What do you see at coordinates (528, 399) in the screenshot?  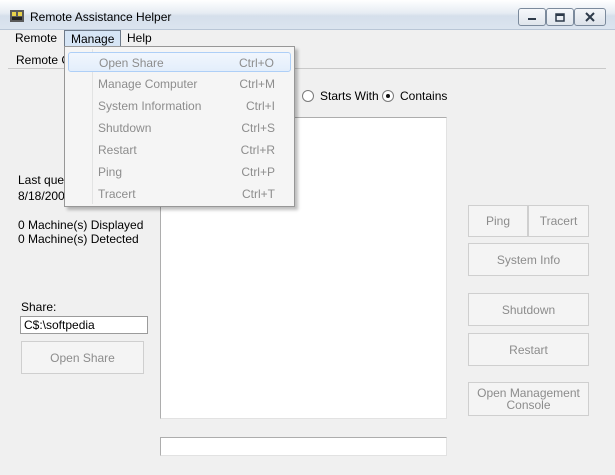 I see `open-management-console-button: Open Management Console` at bounding box center [528, 399].